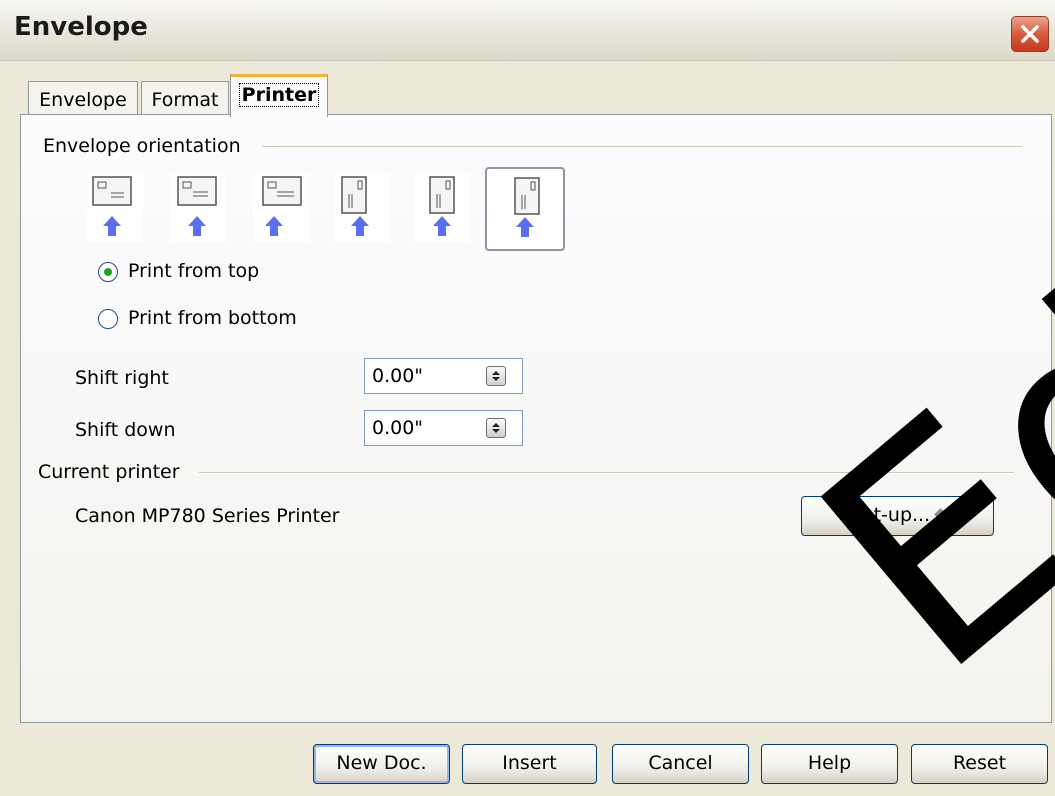 Image resolution: width=1055 pixels, height=796 pixels. Describe the element at coordinates (443, 428) in the screenshot. I see `shift-down-spinner: 0.00"` at that location.